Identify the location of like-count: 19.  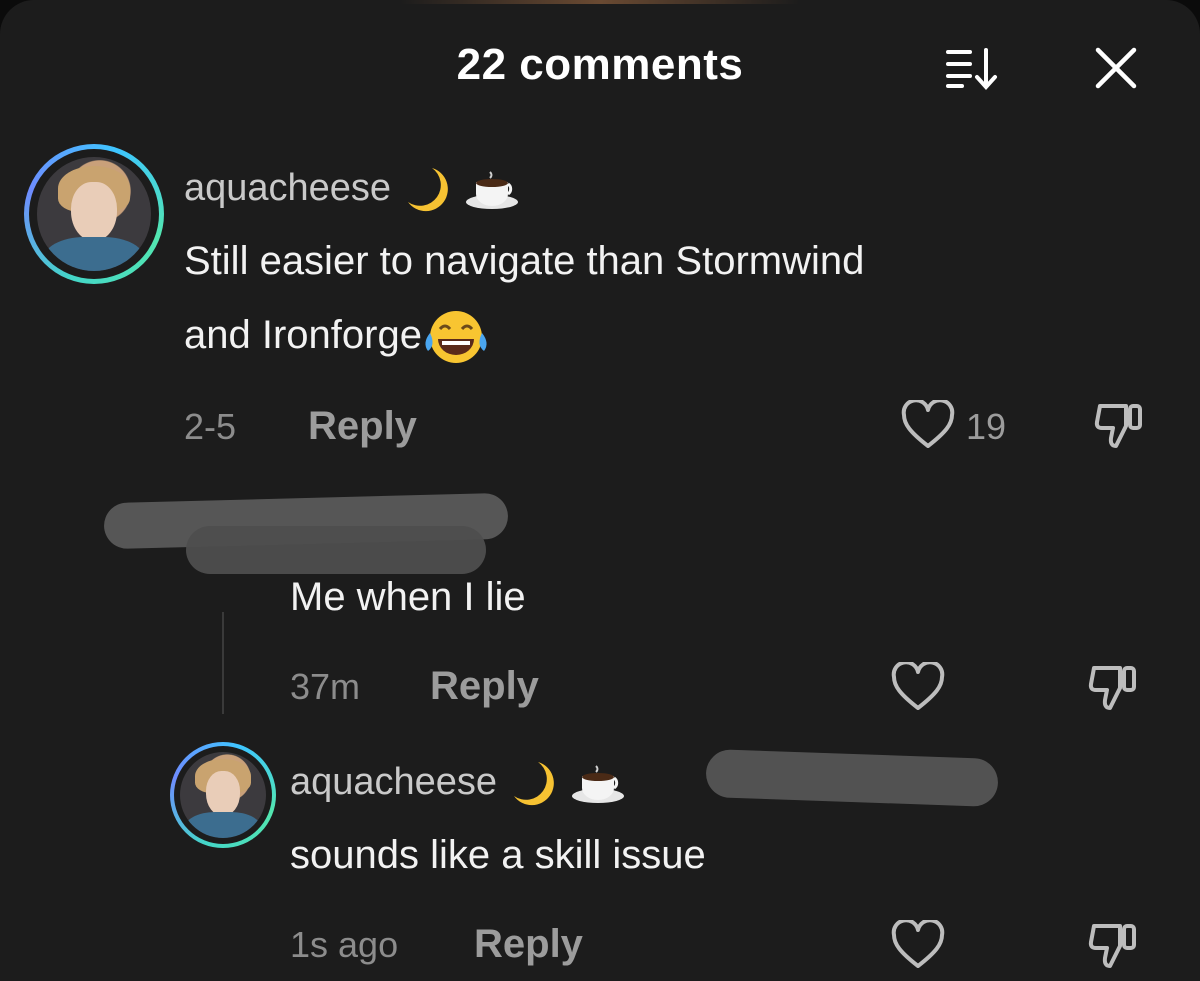
(986, 426).